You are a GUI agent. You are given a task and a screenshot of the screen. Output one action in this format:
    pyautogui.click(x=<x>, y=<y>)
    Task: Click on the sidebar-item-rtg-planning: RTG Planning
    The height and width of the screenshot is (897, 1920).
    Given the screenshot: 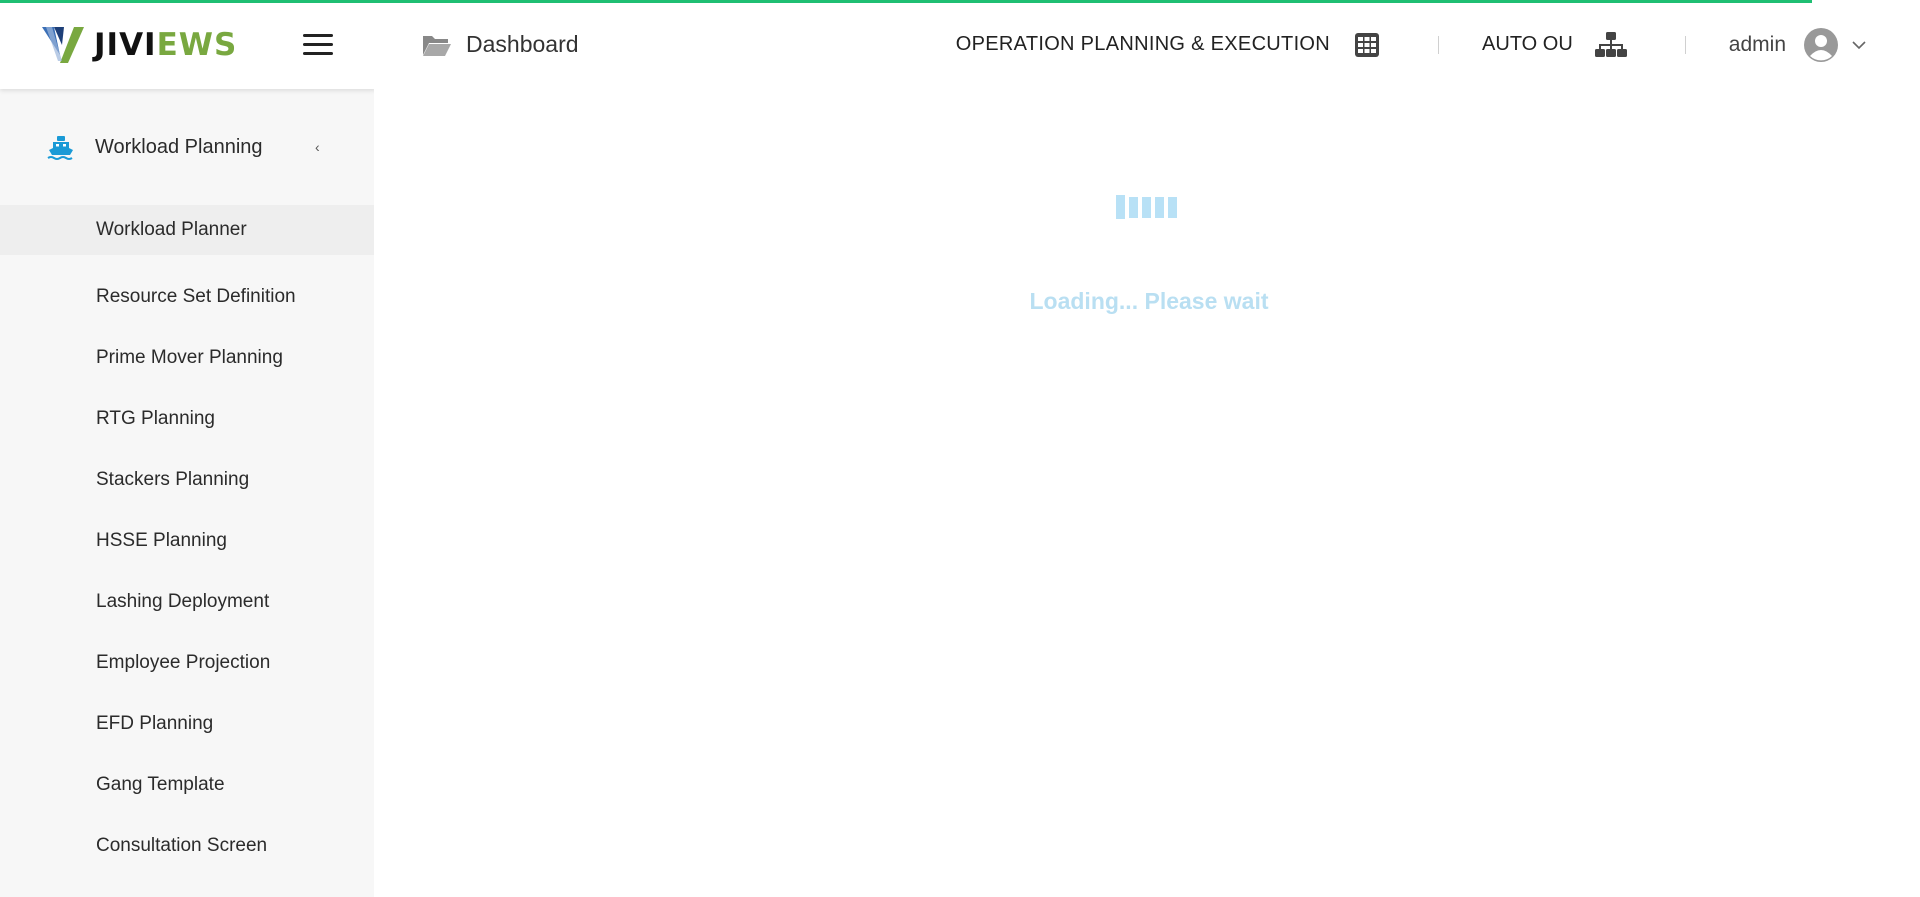 What is the action you would take?
    pyautogui.click(x=187, y=418)
    